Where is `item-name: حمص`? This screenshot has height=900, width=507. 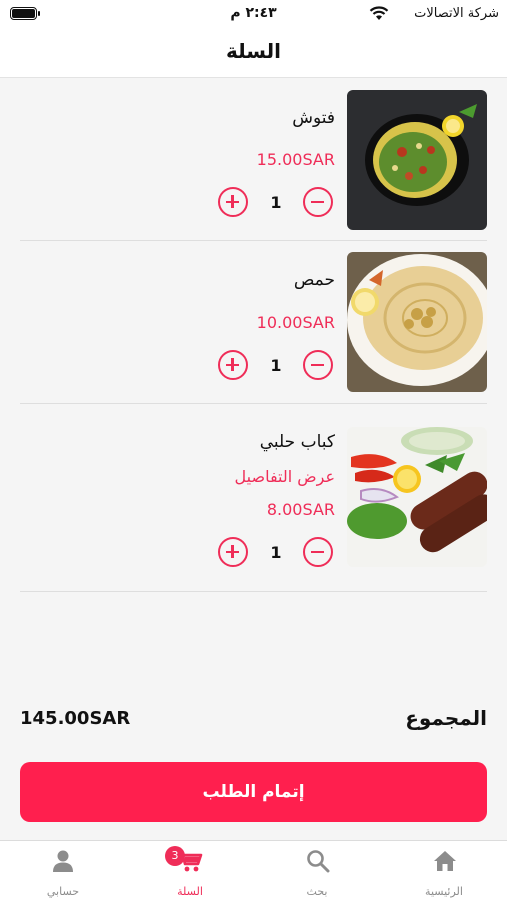 item-name: حمص is located at coordinates (314, 280).